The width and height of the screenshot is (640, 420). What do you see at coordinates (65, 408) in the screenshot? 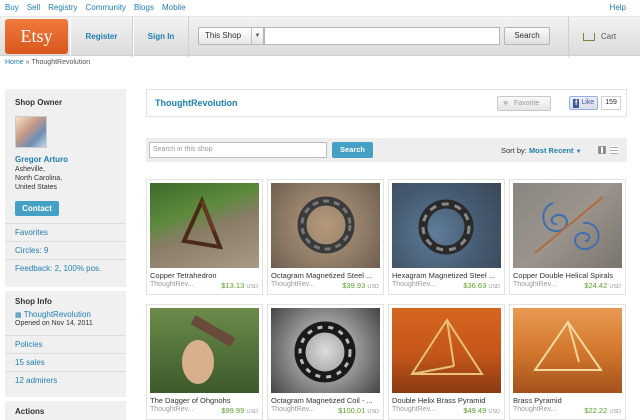
I see `actions-section: Actions` at bounding box center [65, 408].